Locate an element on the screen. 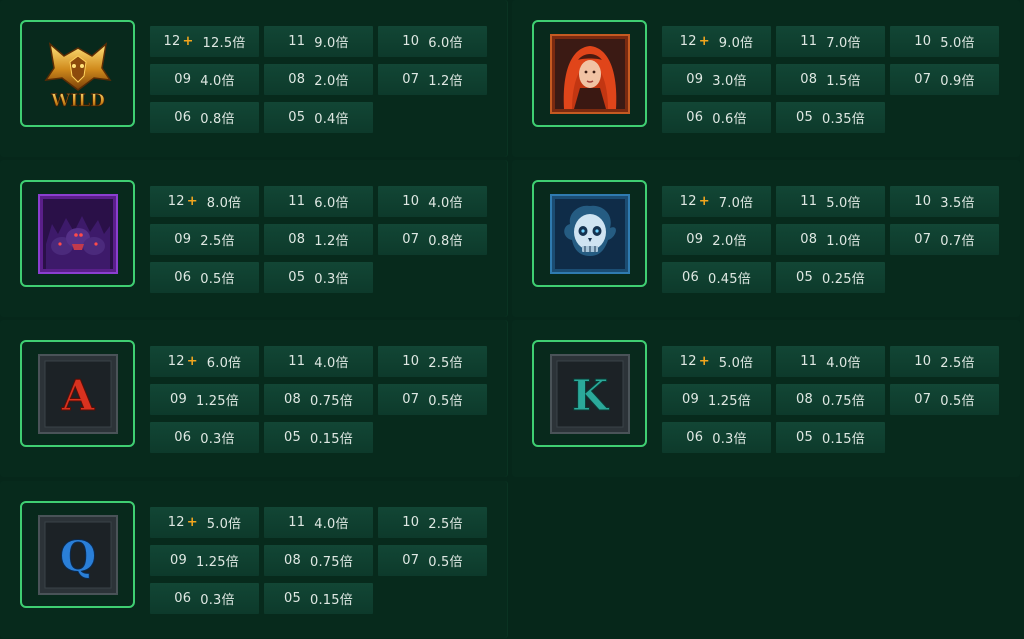 This screenshot has width=1024, height=639. payout-value: 9.0倍 is located at coordinates (331, 43).